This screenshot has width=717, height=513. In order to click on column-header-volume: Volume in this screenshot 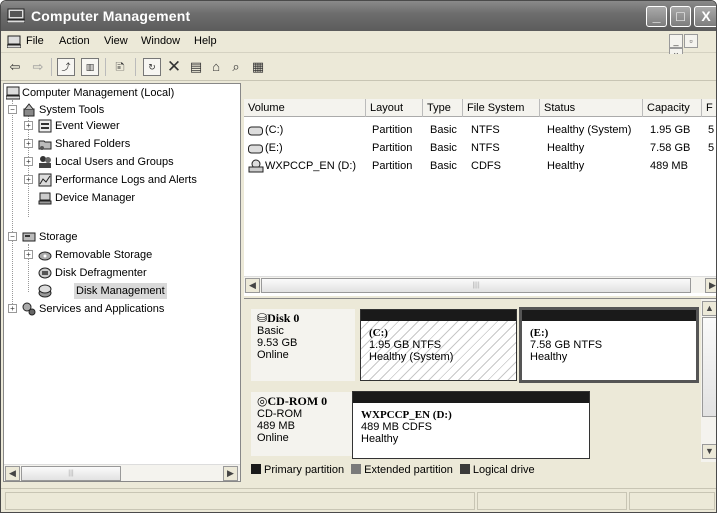, I will do `click(305, 108)`.